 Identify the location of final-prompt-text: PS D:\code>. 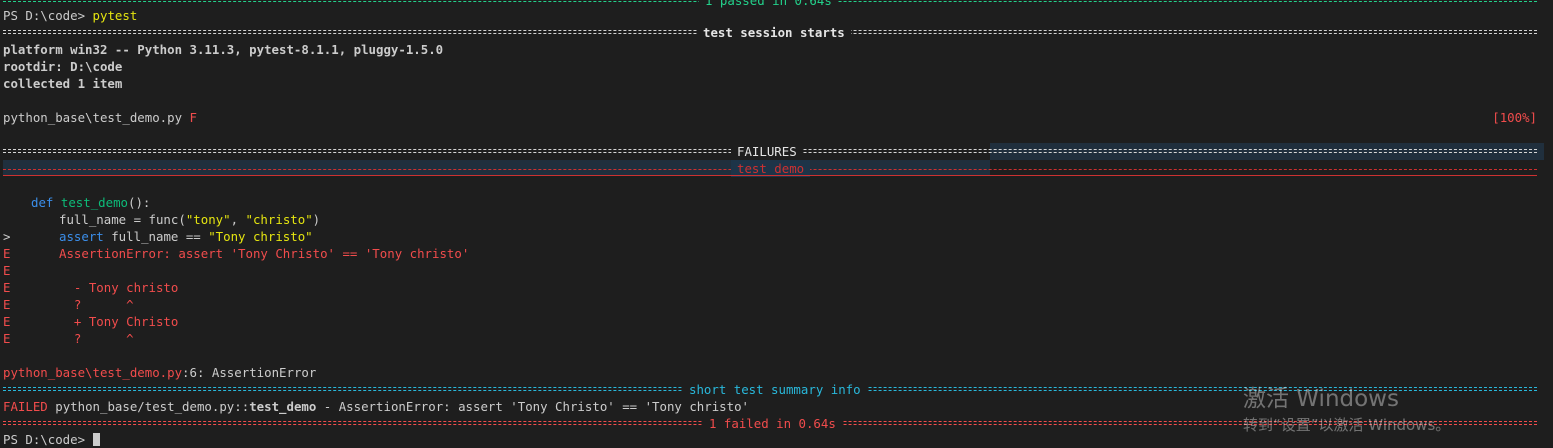
(44, 439).